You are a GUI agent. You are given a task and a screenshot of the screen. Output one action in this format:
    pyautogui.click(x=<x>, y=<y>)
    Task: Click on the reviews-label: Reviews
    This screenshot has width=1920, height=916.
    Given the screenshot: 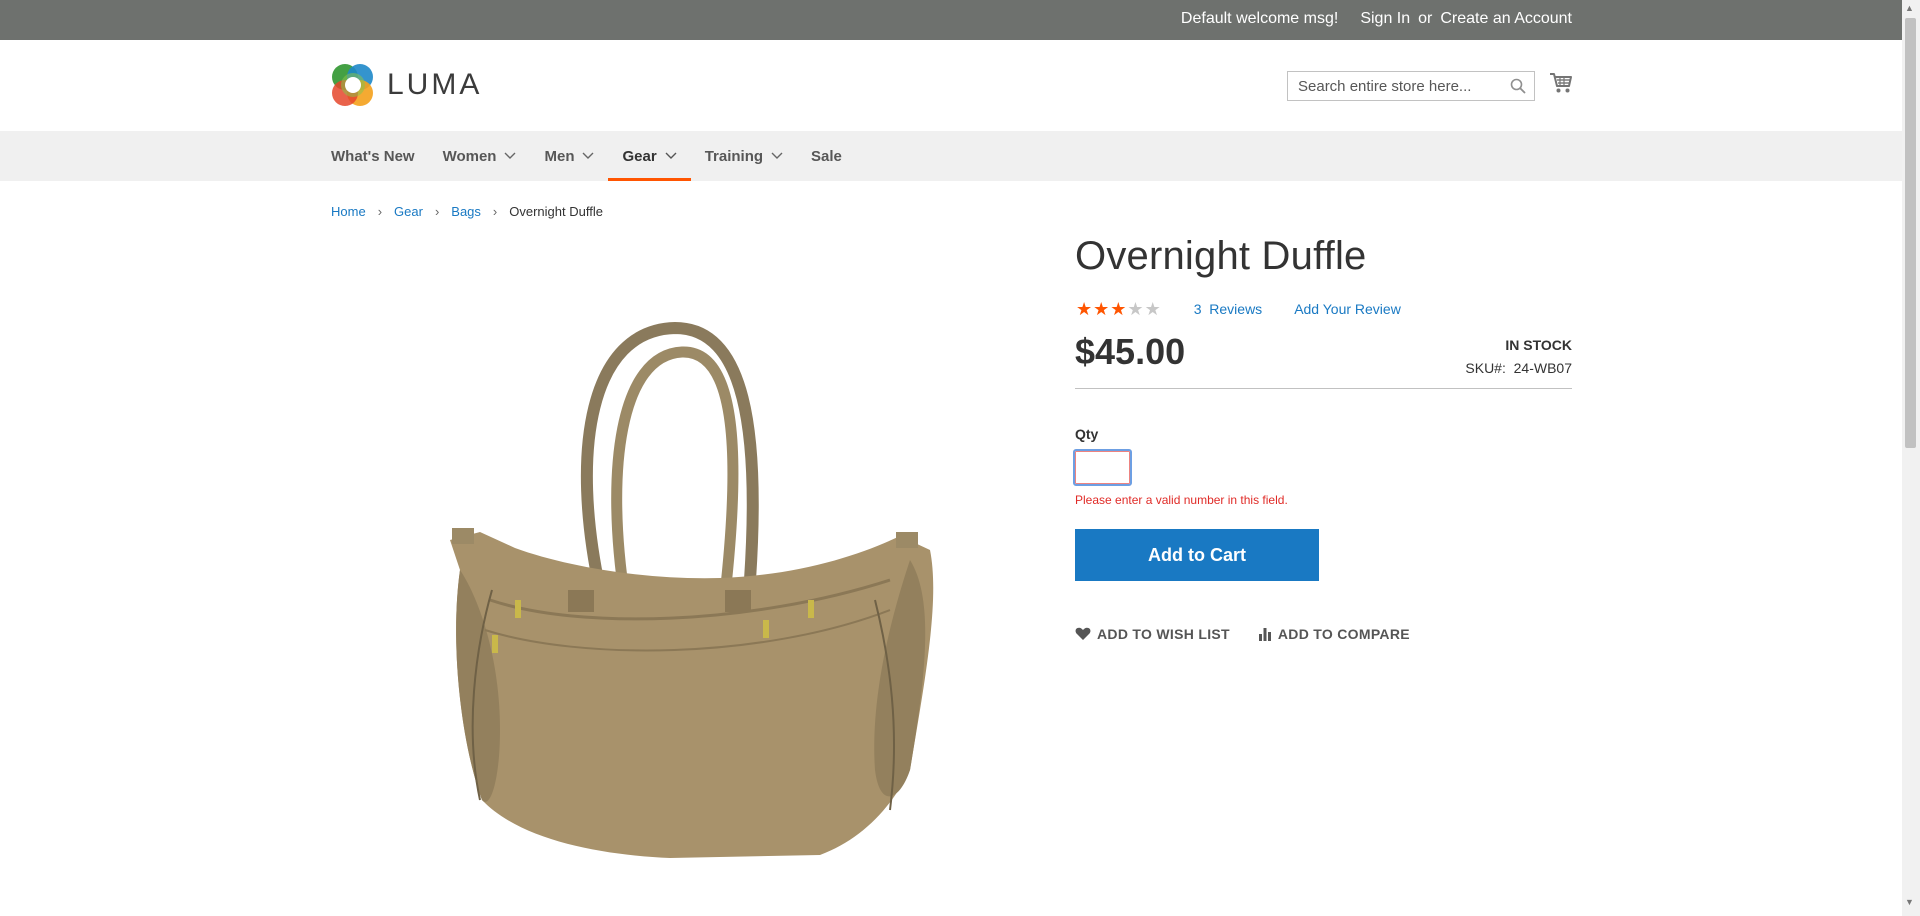 What is the action you would take?
    pyautogui.click(x=1236, y=309)
    